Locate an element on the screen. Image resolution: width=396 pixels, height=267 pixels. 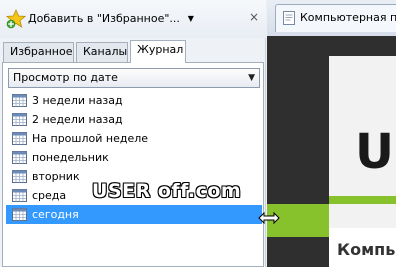
page-heading: Компь is located at coordinates (366, 249).